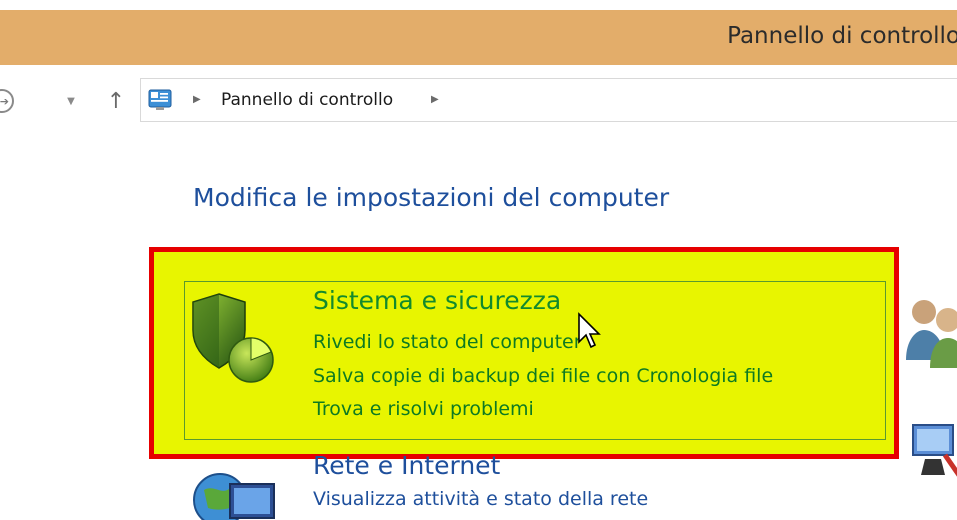  I want to click on back-button: ➔, so click(8, 101).